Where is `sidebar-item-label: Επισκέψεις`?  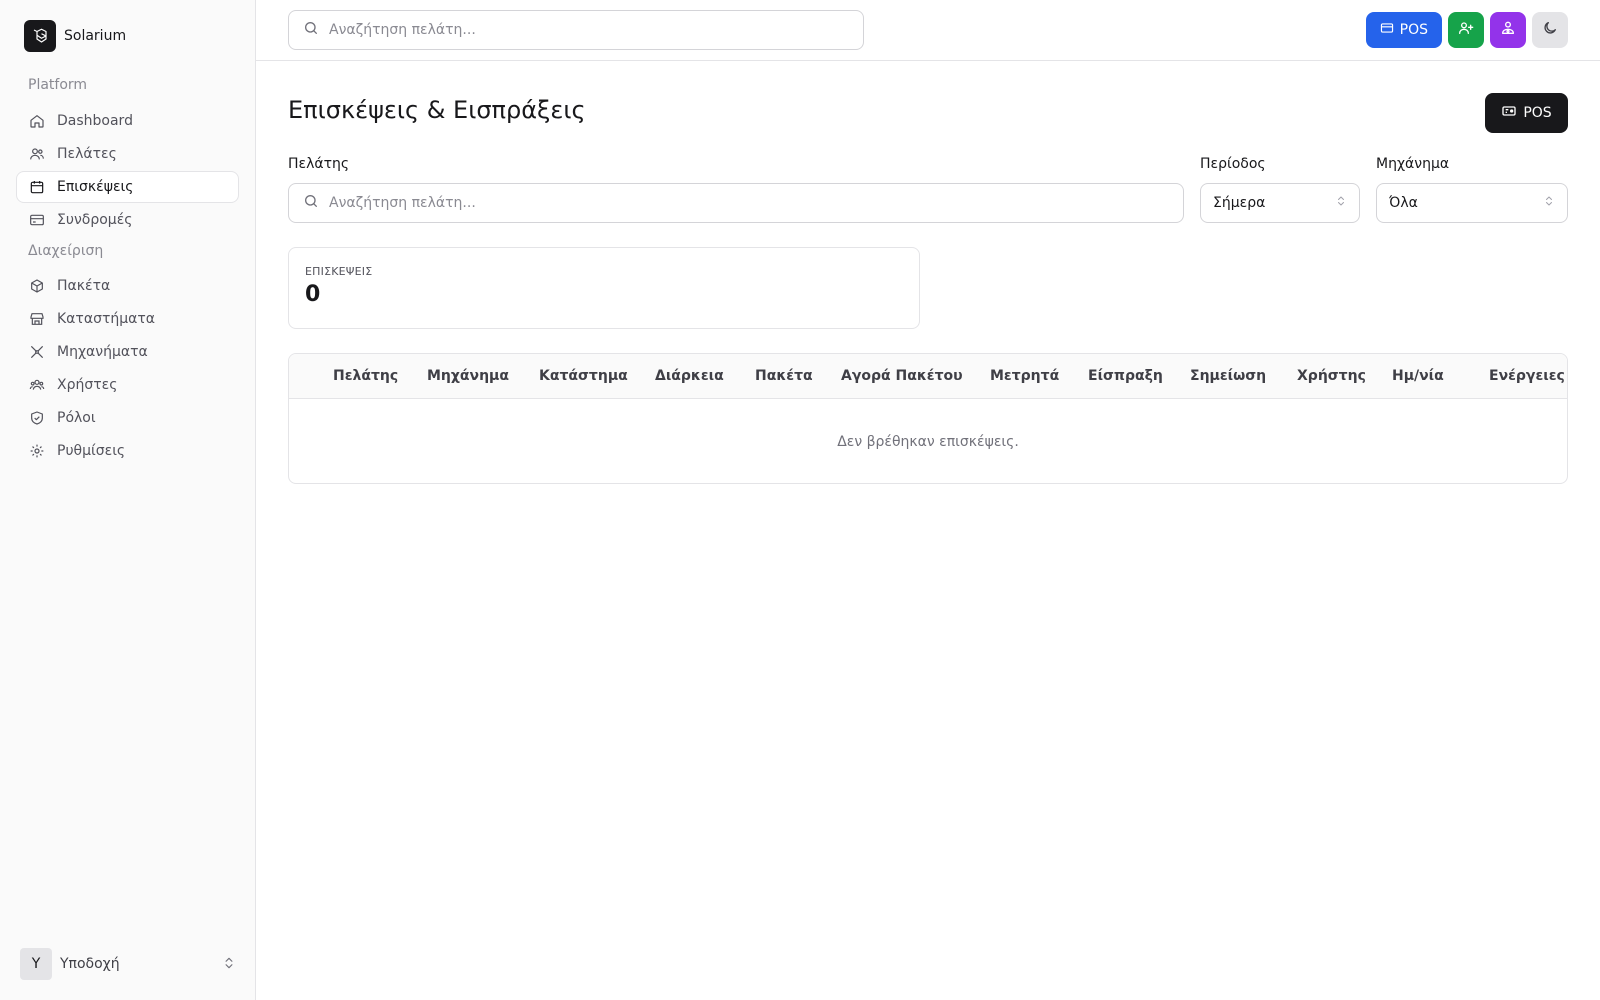
sidebar-item-label: Επισκέψεις is located at coordinates (95, 187).